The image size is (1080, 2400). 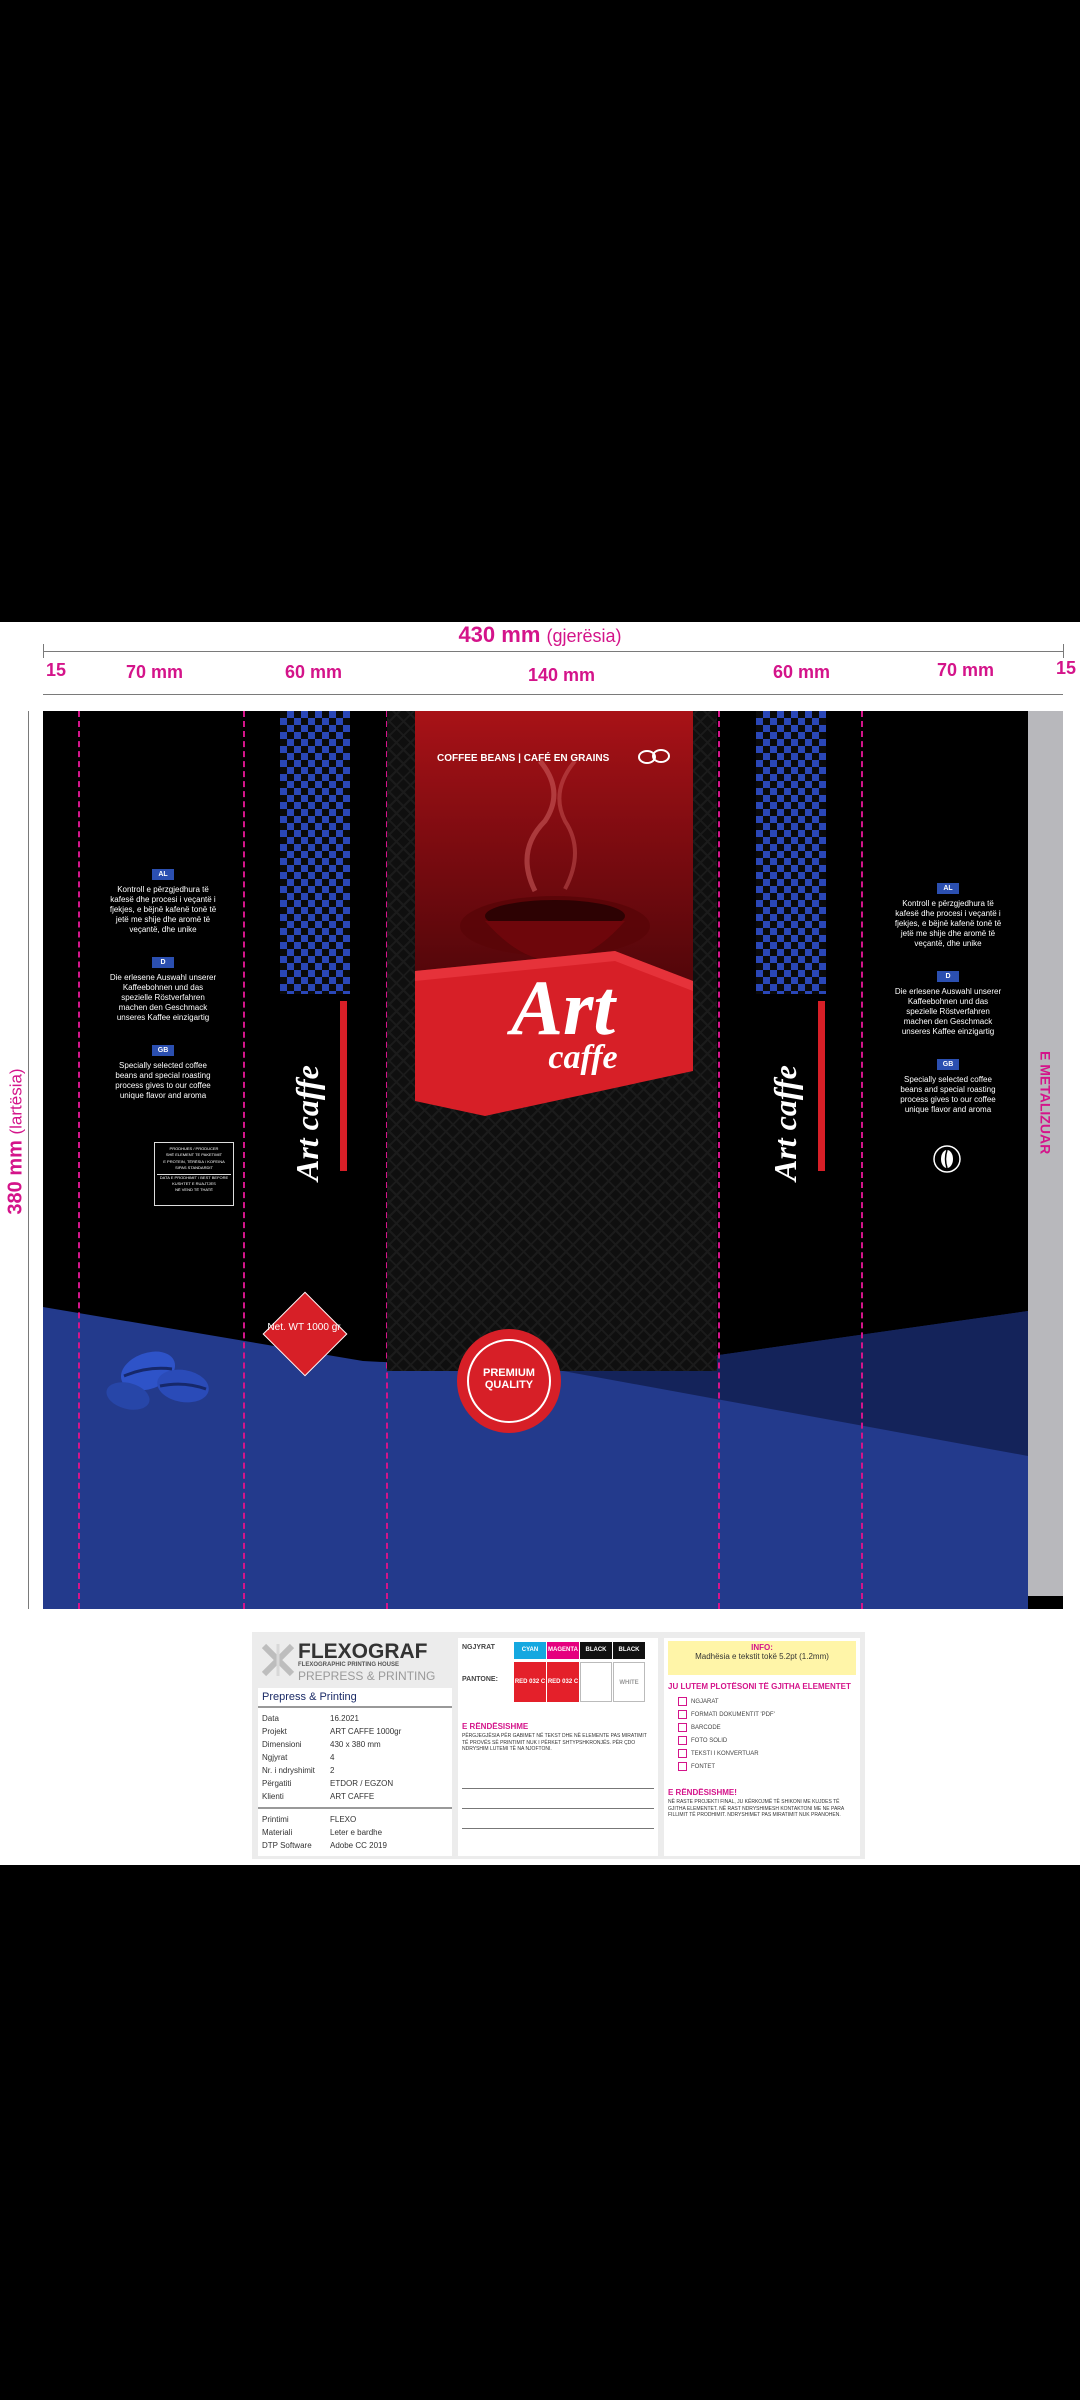 What do you see at coordinates (563, 1650) in the screenshot?
I see `color-swatch: MAGENTA` at bounding box center [563, 1650].